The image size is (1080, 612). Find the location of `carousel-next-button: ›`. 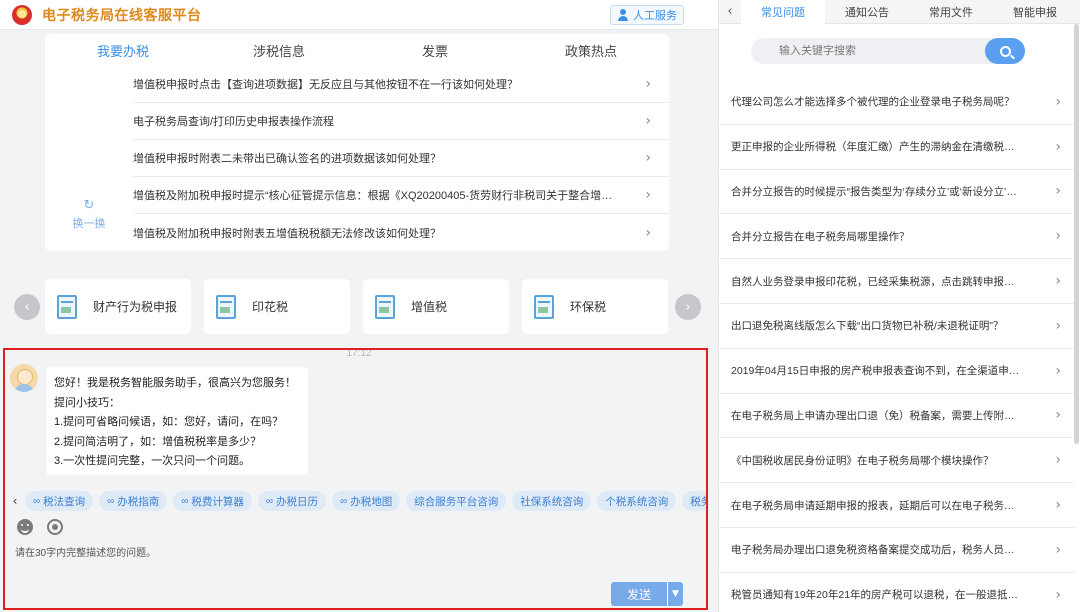

carousel-next-button: › is located at coordinates (688, 307).